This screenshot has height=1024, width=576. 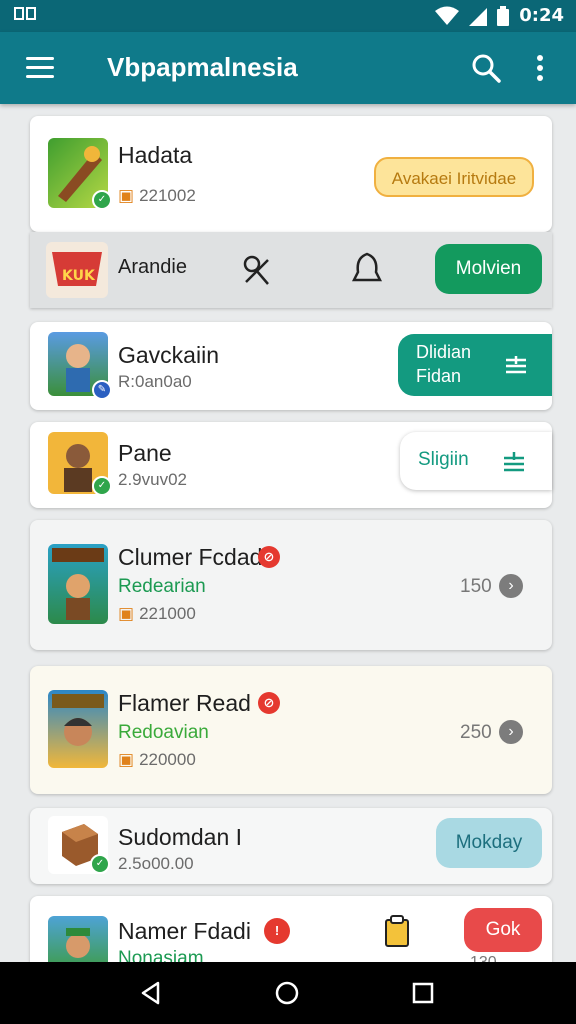 What do you see at coordinates (102, 390) in the screenshot?
I see `edit-badge-icon: ✎` at bounding box center [102, 390].